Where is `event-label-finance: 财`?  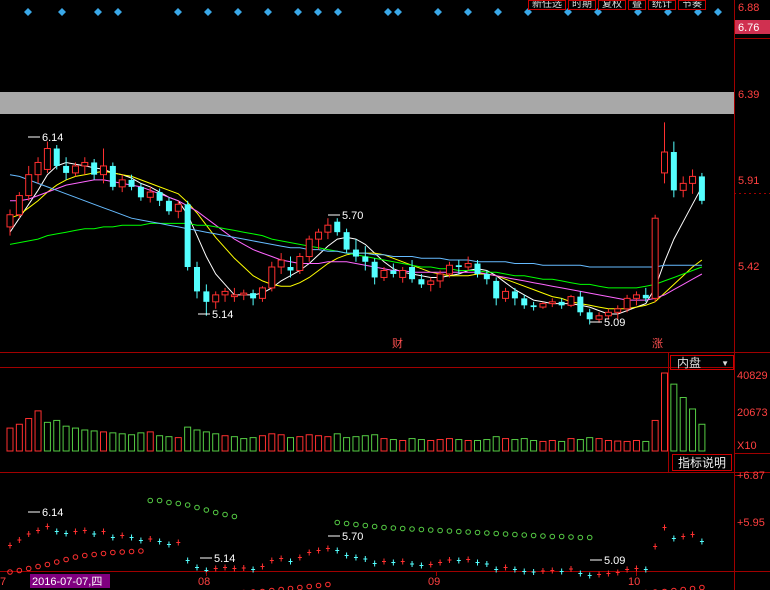
event-label-finance: 财 is located at coordinates (397, 343).